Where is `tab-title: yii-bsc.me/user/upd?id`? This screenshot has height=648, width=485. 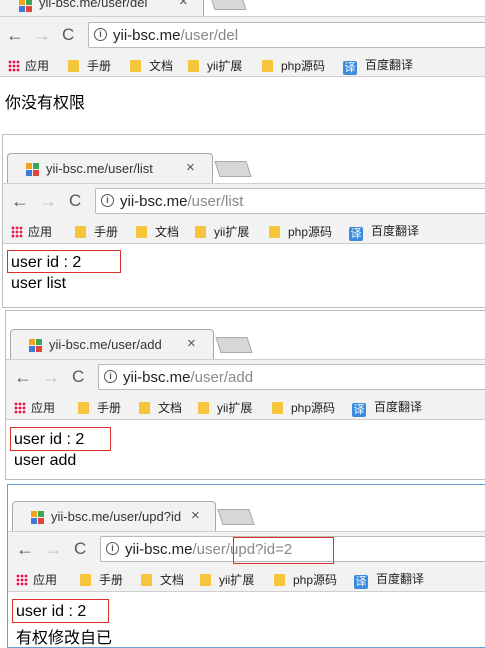
tab-title: yii-bsc.me/user/upd?id is located at coordinates (116, 516).